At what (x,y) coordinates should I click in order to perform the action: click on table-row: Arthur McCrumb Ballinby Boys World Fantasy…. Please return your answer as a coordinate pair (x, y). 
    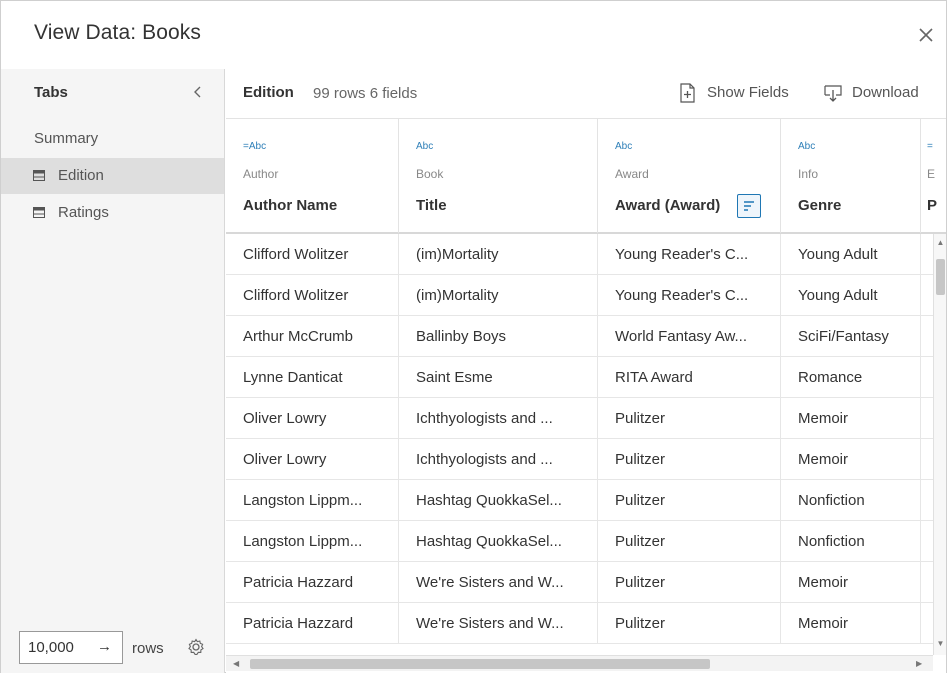
    Looking at the image, I should click on (579, 336).